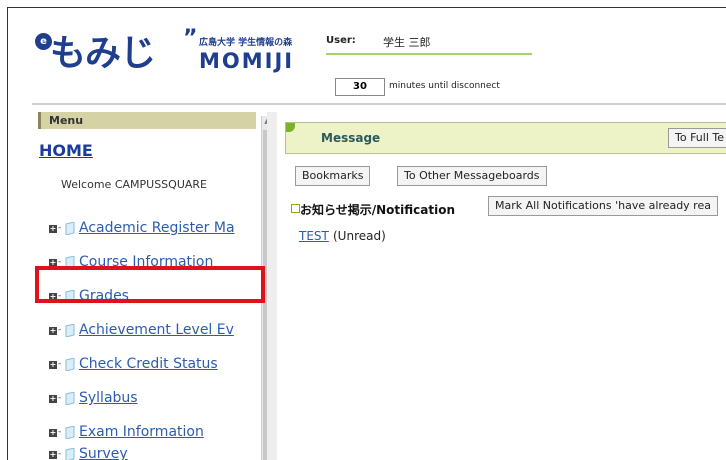  What do you see at coordinates (154, 400) in the screenshot?
I see `sidebar-item-syllabus: + - Syllabus` at bounding box center [154, 400].